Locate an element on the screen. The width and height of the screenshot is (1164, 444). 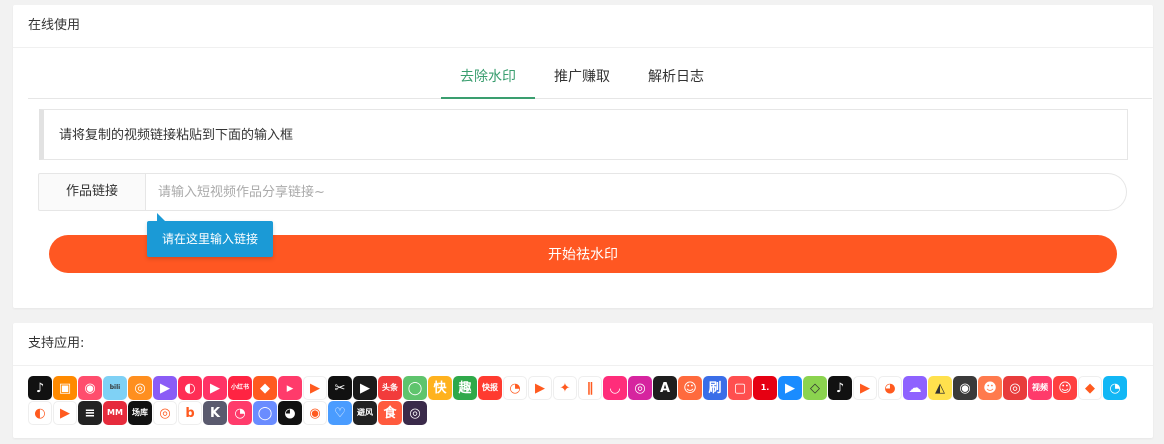
netease-music-icon: ◎ is located at coordinates (1015, 388).